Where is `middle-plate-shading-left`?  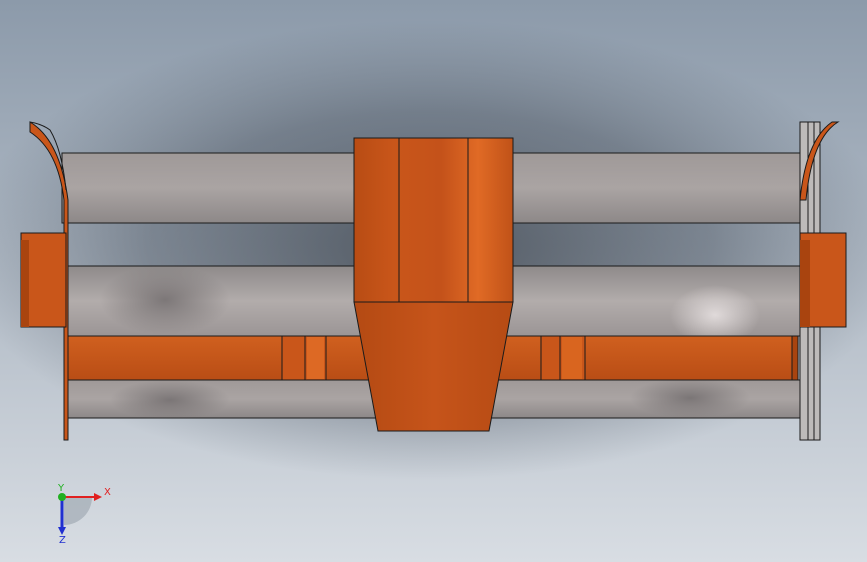 middle-plate-shading-left is located at coordinates (165, 300).